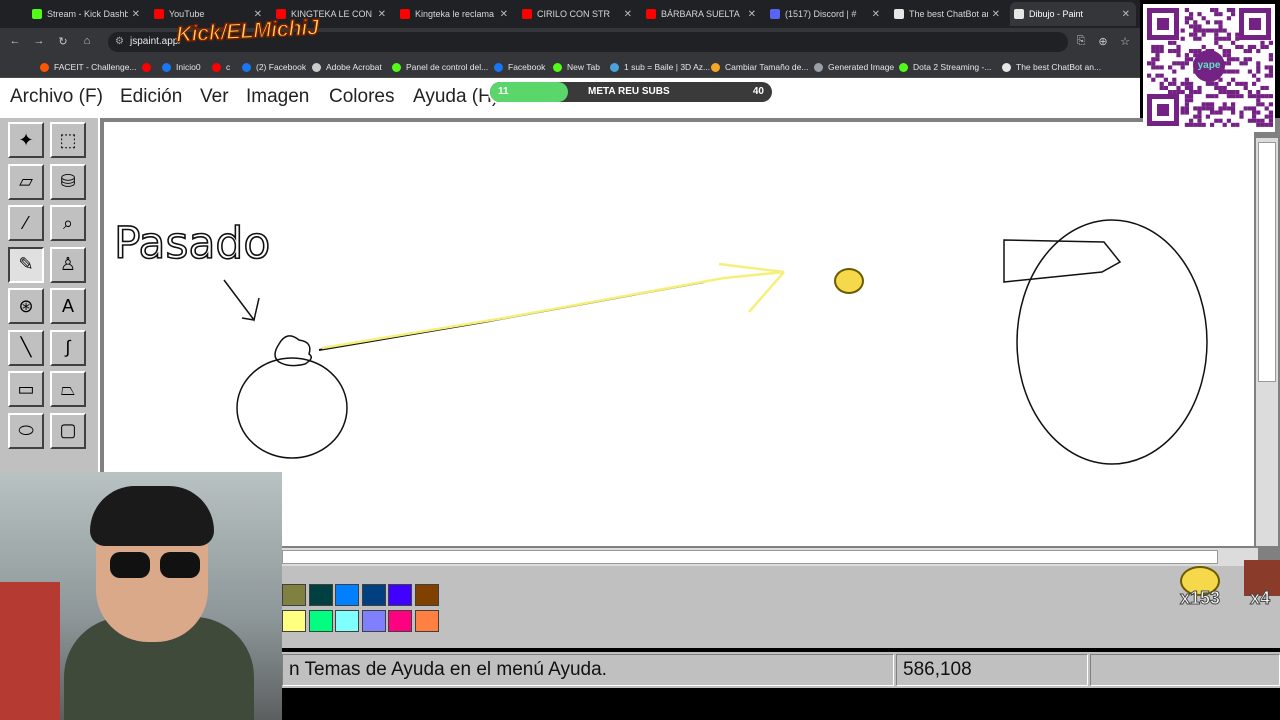 The height and width of the screenshot is (720, 1280). Describe the element at coordinates (26, 389) in the screenshot. I see `rectangle-icon: ▭` at that location.